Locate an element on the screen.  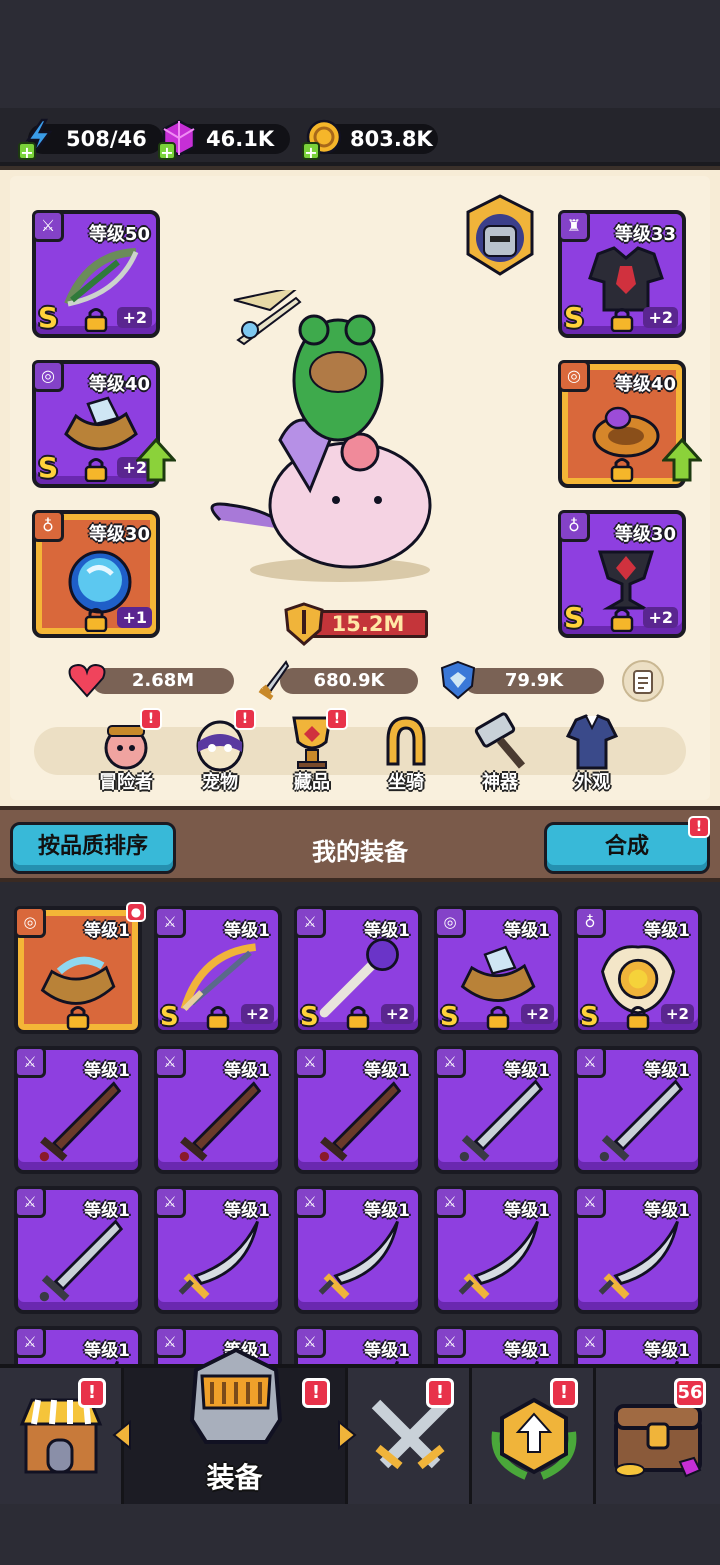
steel-sword-icon is located at coordinates (641, 1120).